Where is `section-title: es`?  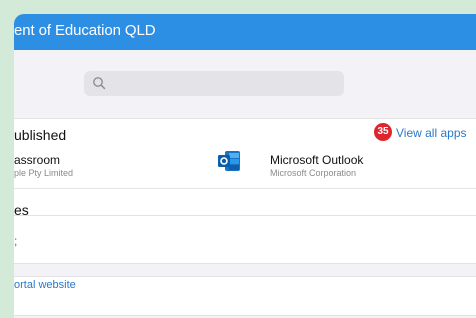
section-title: es is located at coordinates (21, 210).